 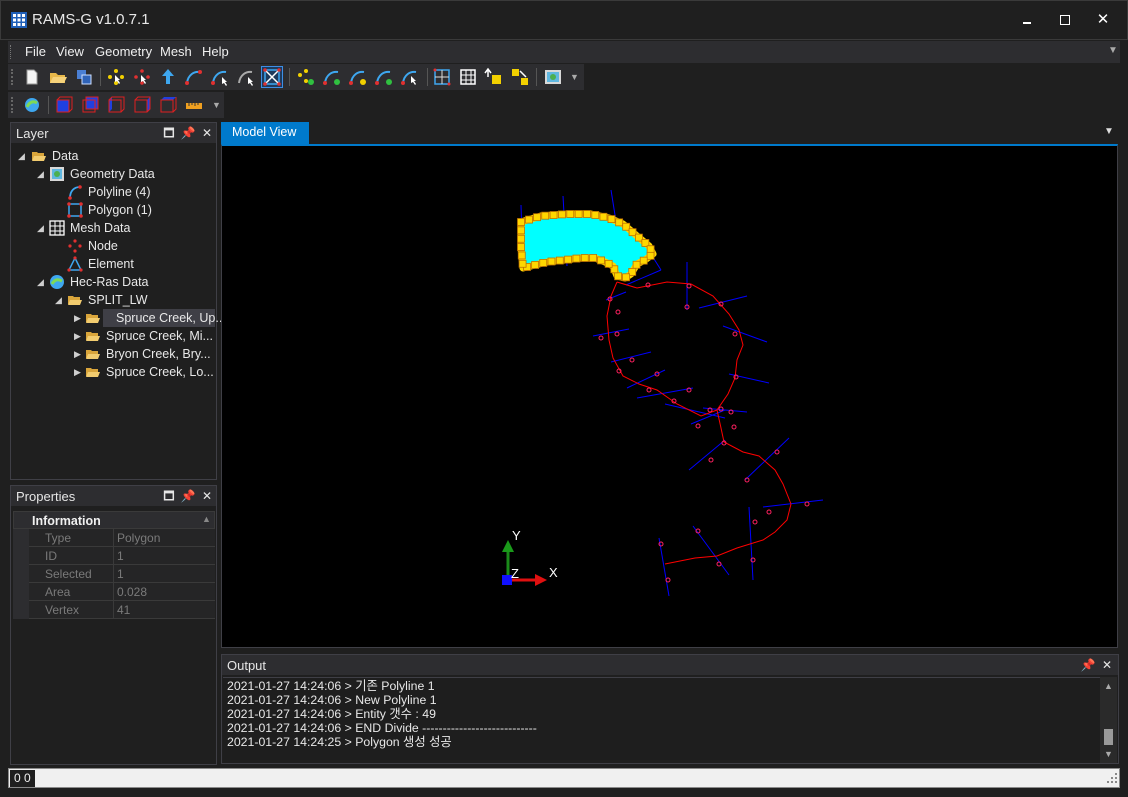 I want to click on draw-polyline-button, so click(x=194, y=77).